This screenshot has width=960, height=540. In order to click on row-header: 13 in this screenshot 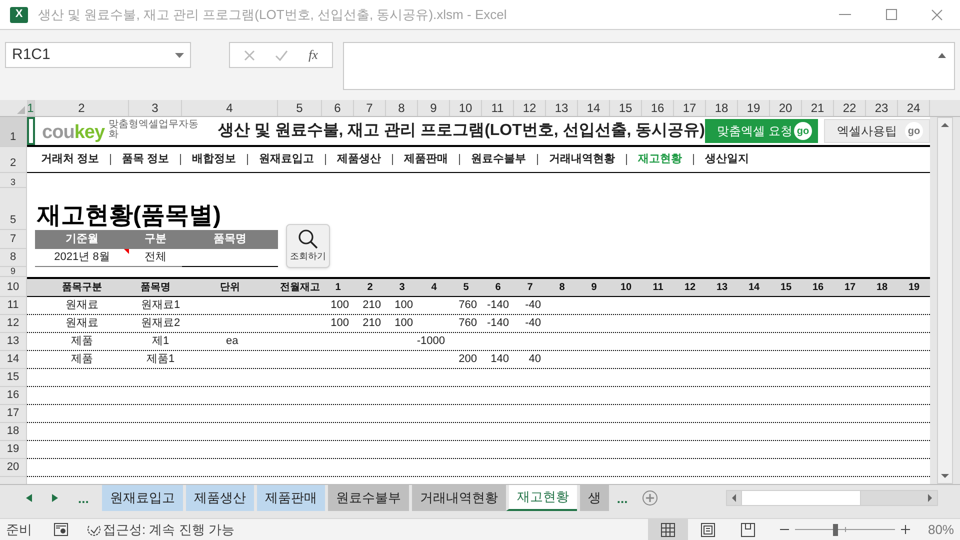, I will do `click(13, 342)`.